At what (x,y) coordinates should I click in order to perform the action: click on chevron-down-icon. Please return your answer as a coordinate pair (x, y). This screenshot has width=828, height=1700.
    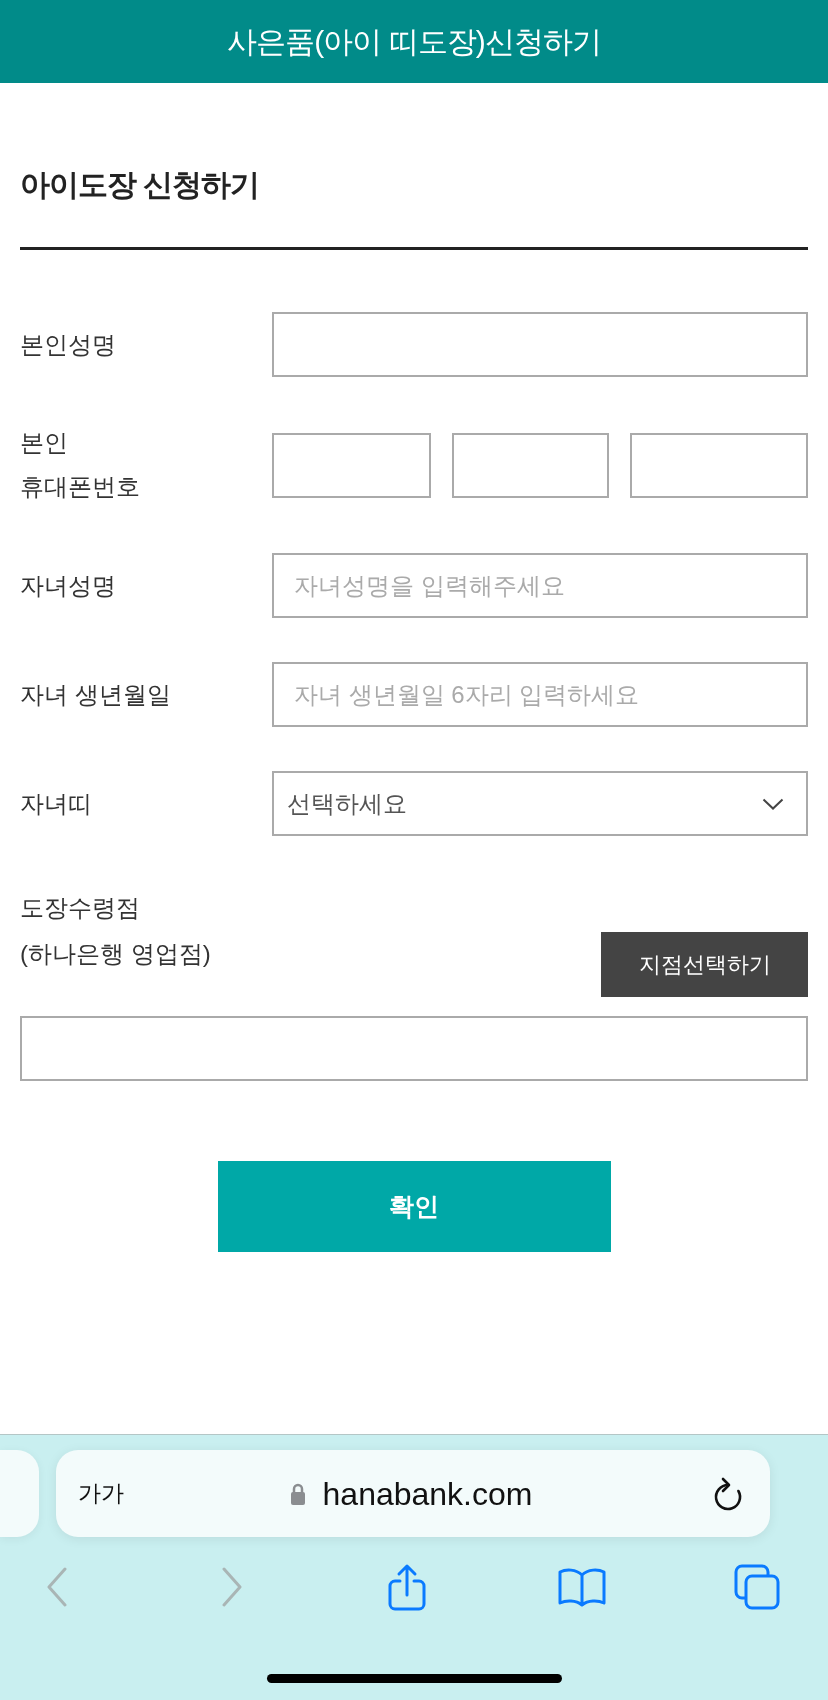
    Looking at the image, I should click on (773, 803).